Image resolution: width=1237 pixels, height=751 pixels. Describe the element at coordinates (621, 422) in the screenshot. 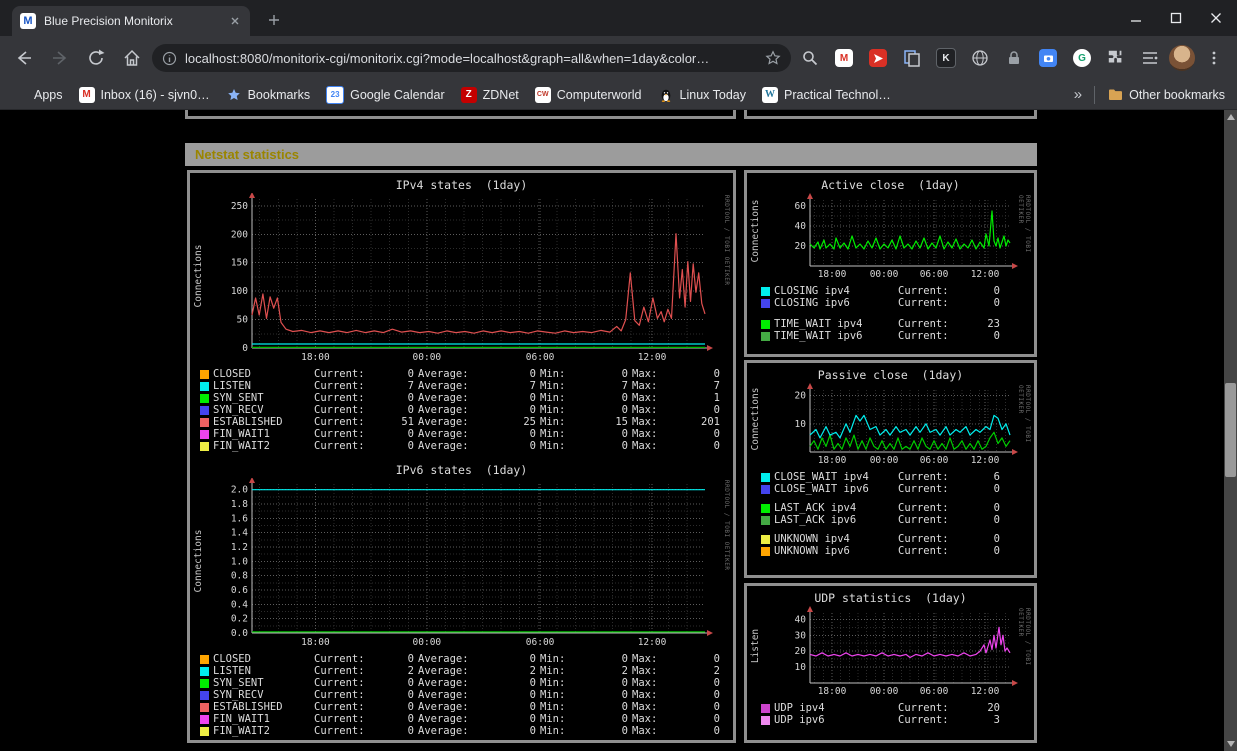

I see `legend-min-value: 15` at that location.